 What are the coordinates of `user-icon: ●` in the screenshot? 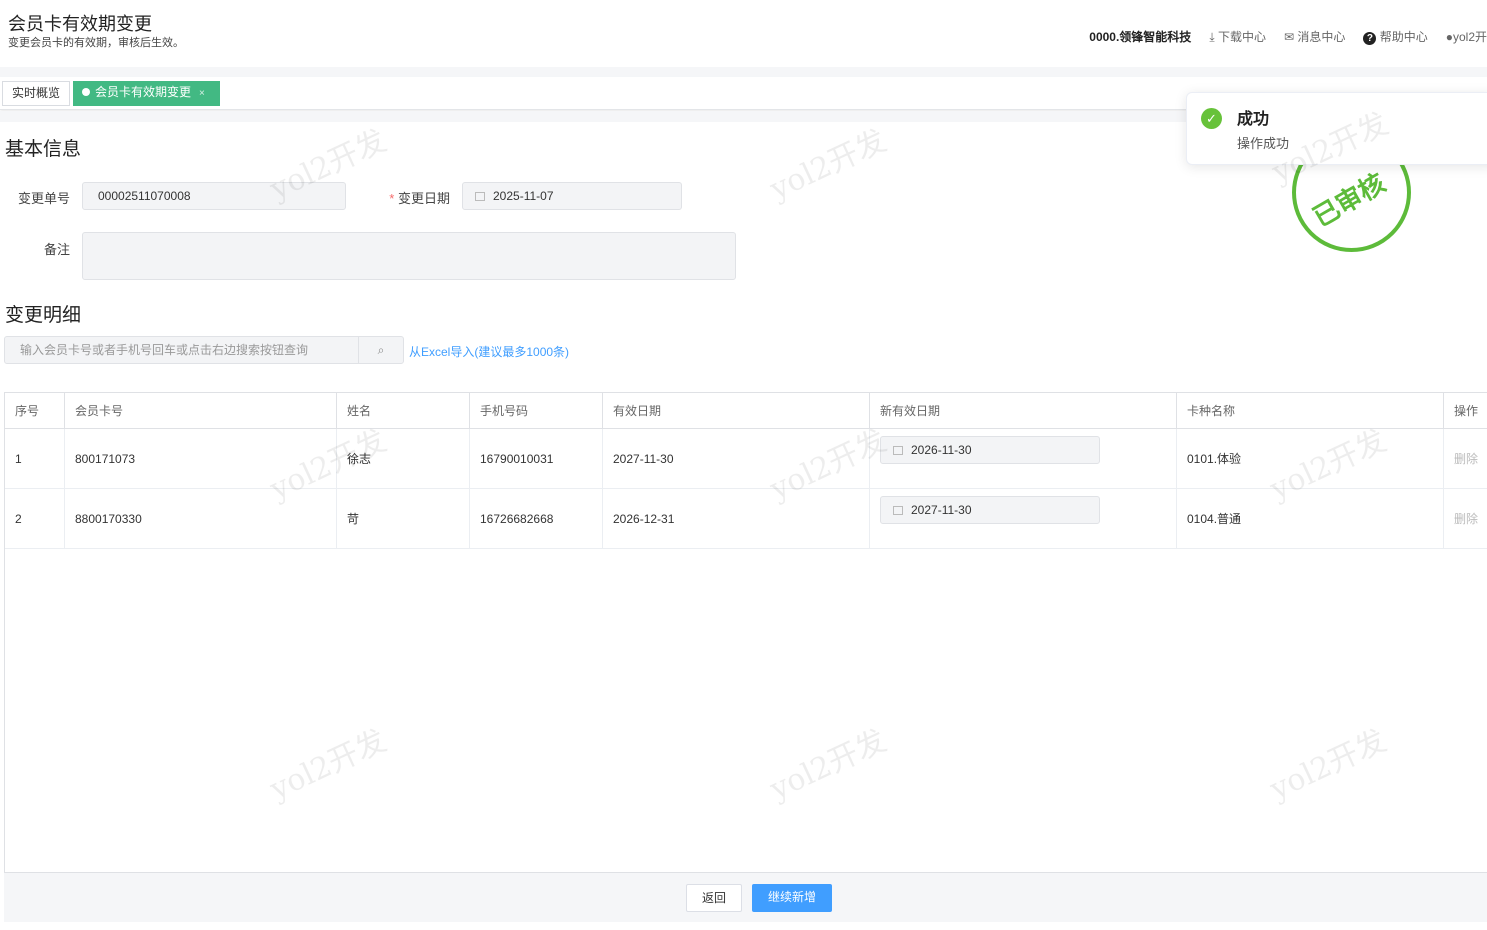 It's located at (1449, 37).